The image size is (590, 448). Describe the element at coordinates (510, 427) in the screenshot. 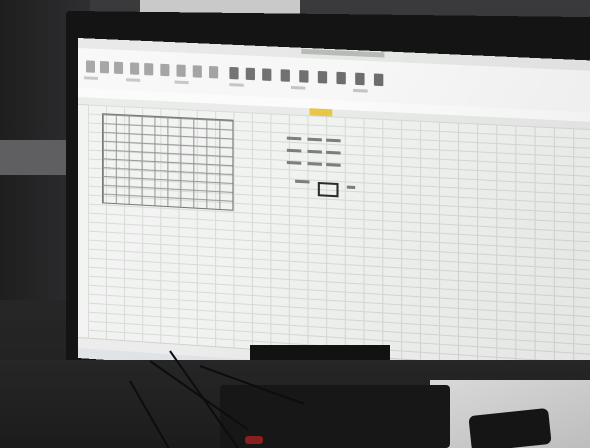

I see `smartphone` at that location.